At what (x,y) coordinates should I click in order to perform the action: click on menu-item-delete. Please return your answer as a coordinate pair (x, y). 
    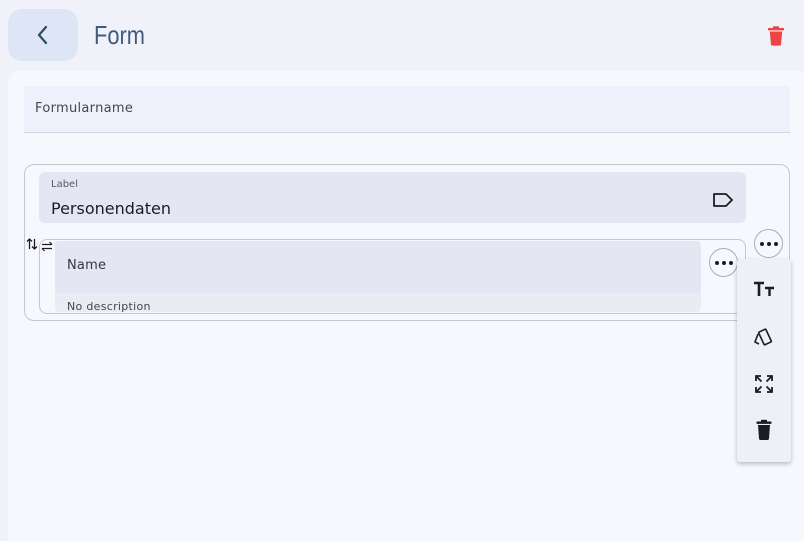
    Looking at the image, I should click on (764, 430).